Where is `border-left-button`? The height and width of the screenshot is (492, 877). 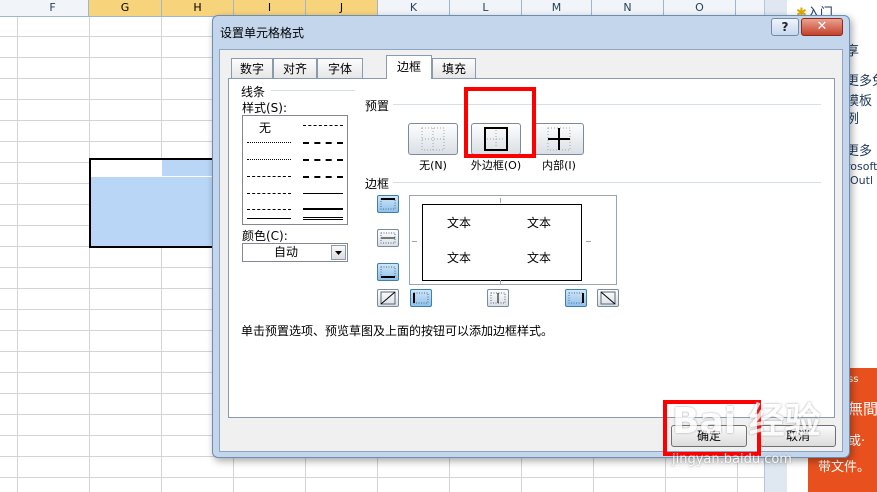 border-left-button is located at coordinates (421, 298).